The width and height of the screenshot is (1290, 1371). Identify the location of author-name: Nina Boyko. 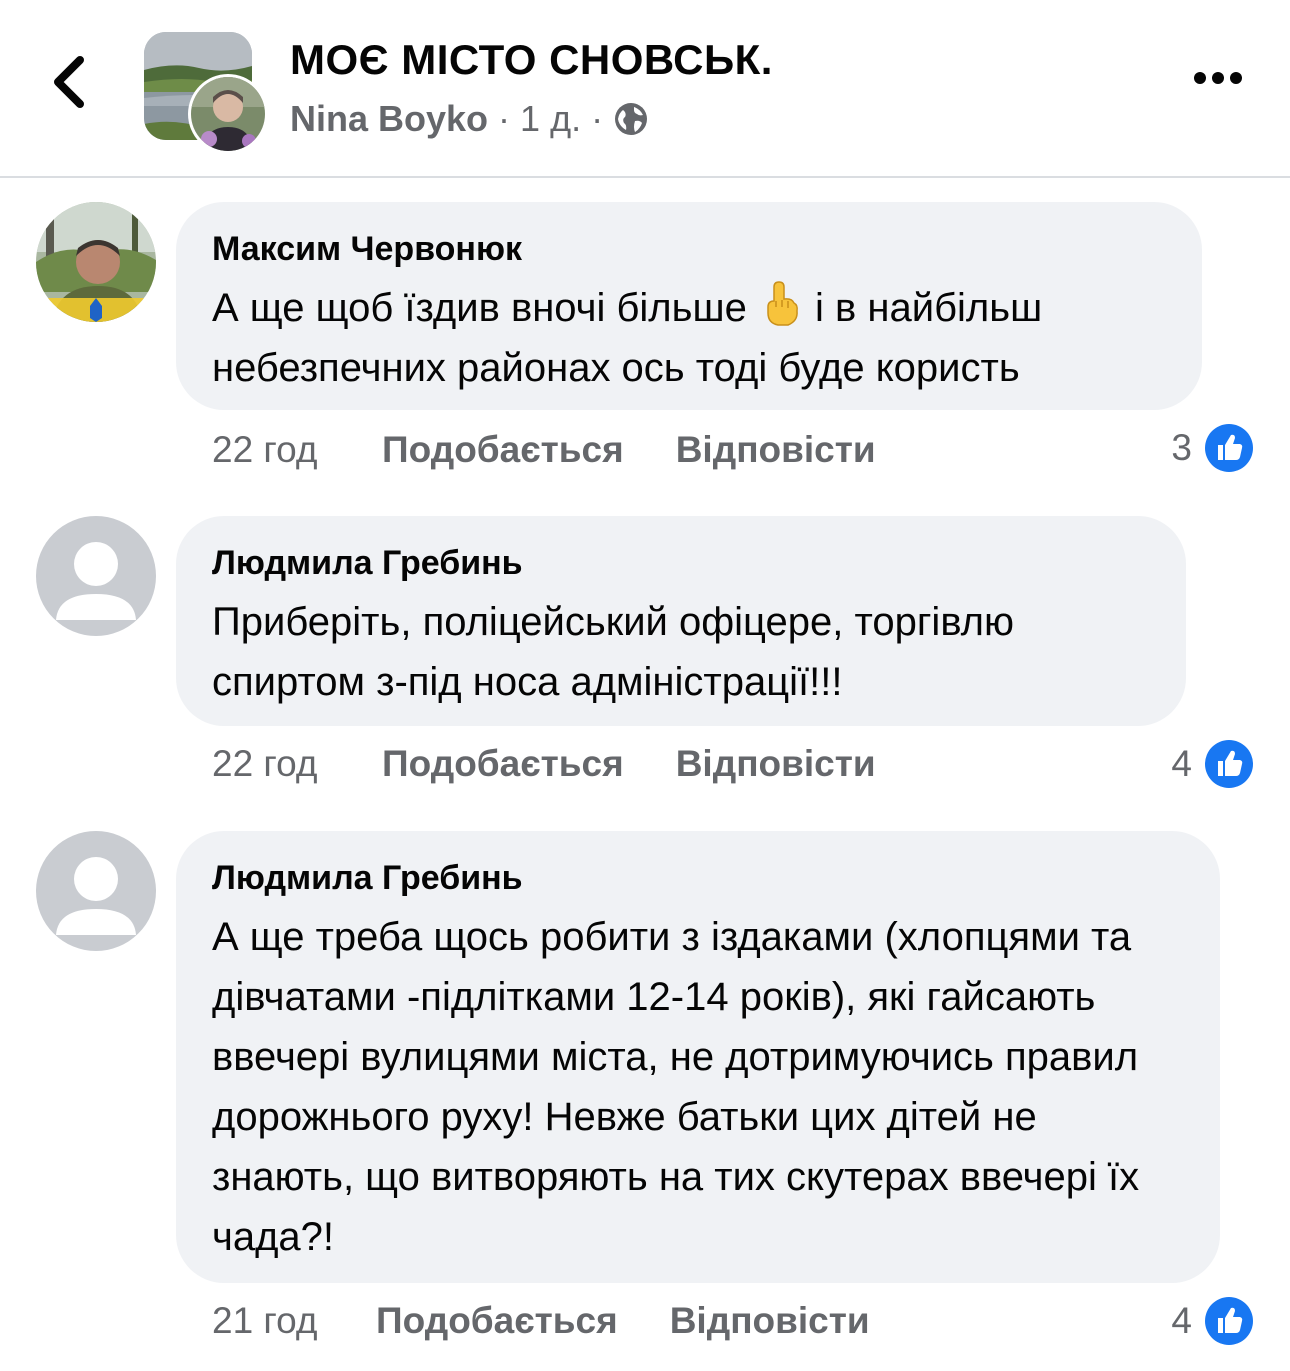
(389, 119).